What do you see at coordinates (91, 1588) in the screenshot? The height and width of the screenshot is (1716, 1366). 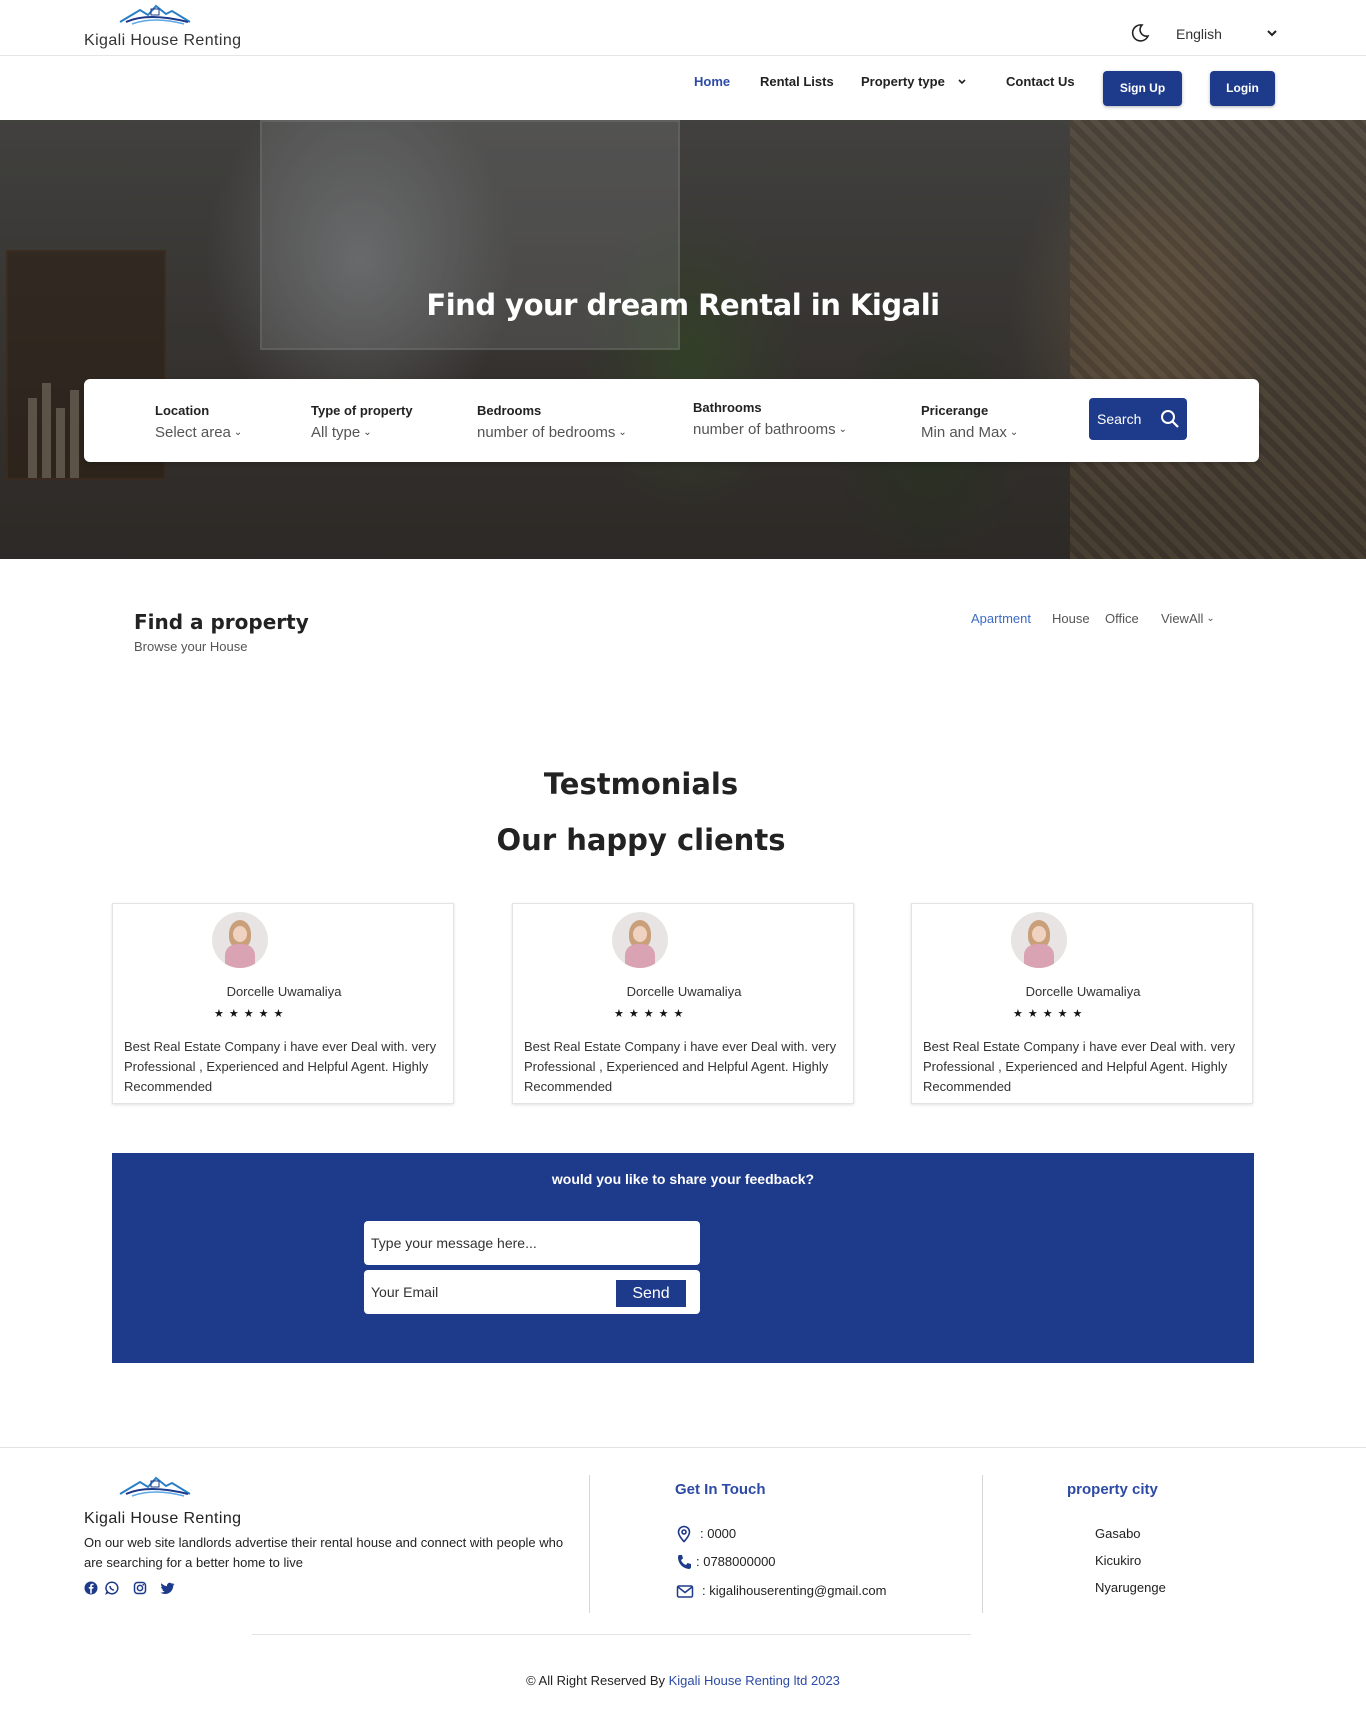 I see `facebook-icon` at bounding box center [91, 1588].